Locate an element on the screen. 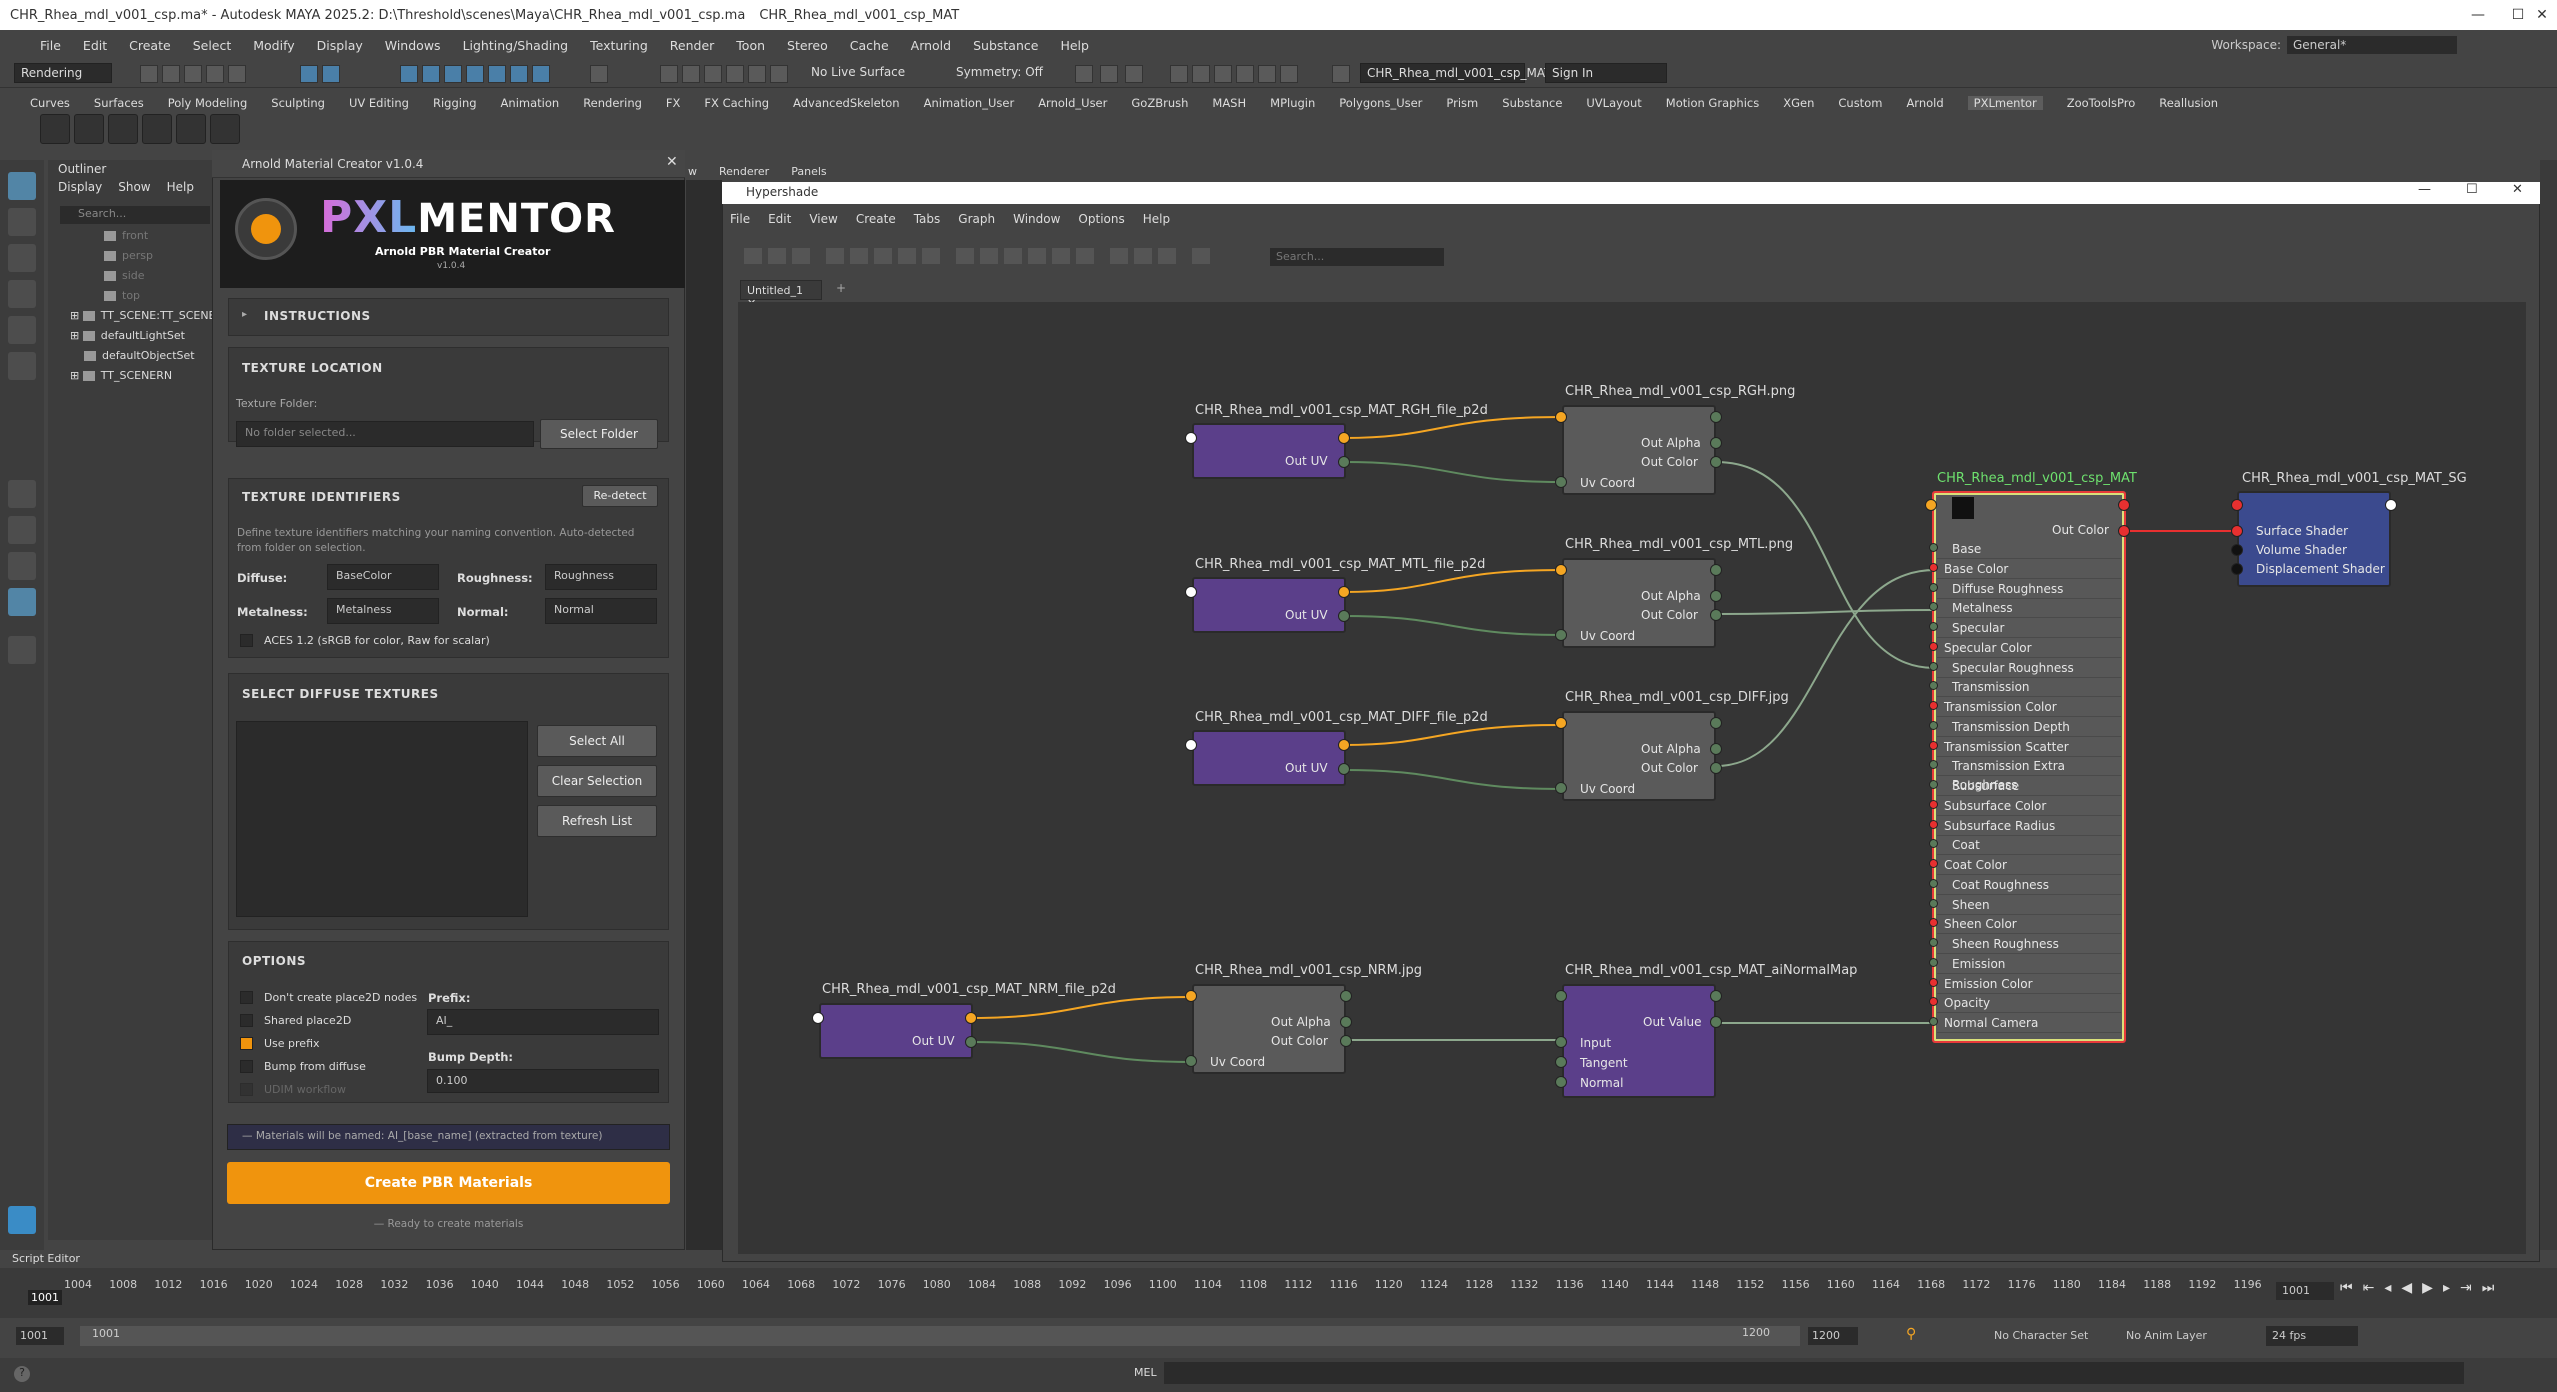  menu-texturing: Texturing is located at coordinates (619, 45).